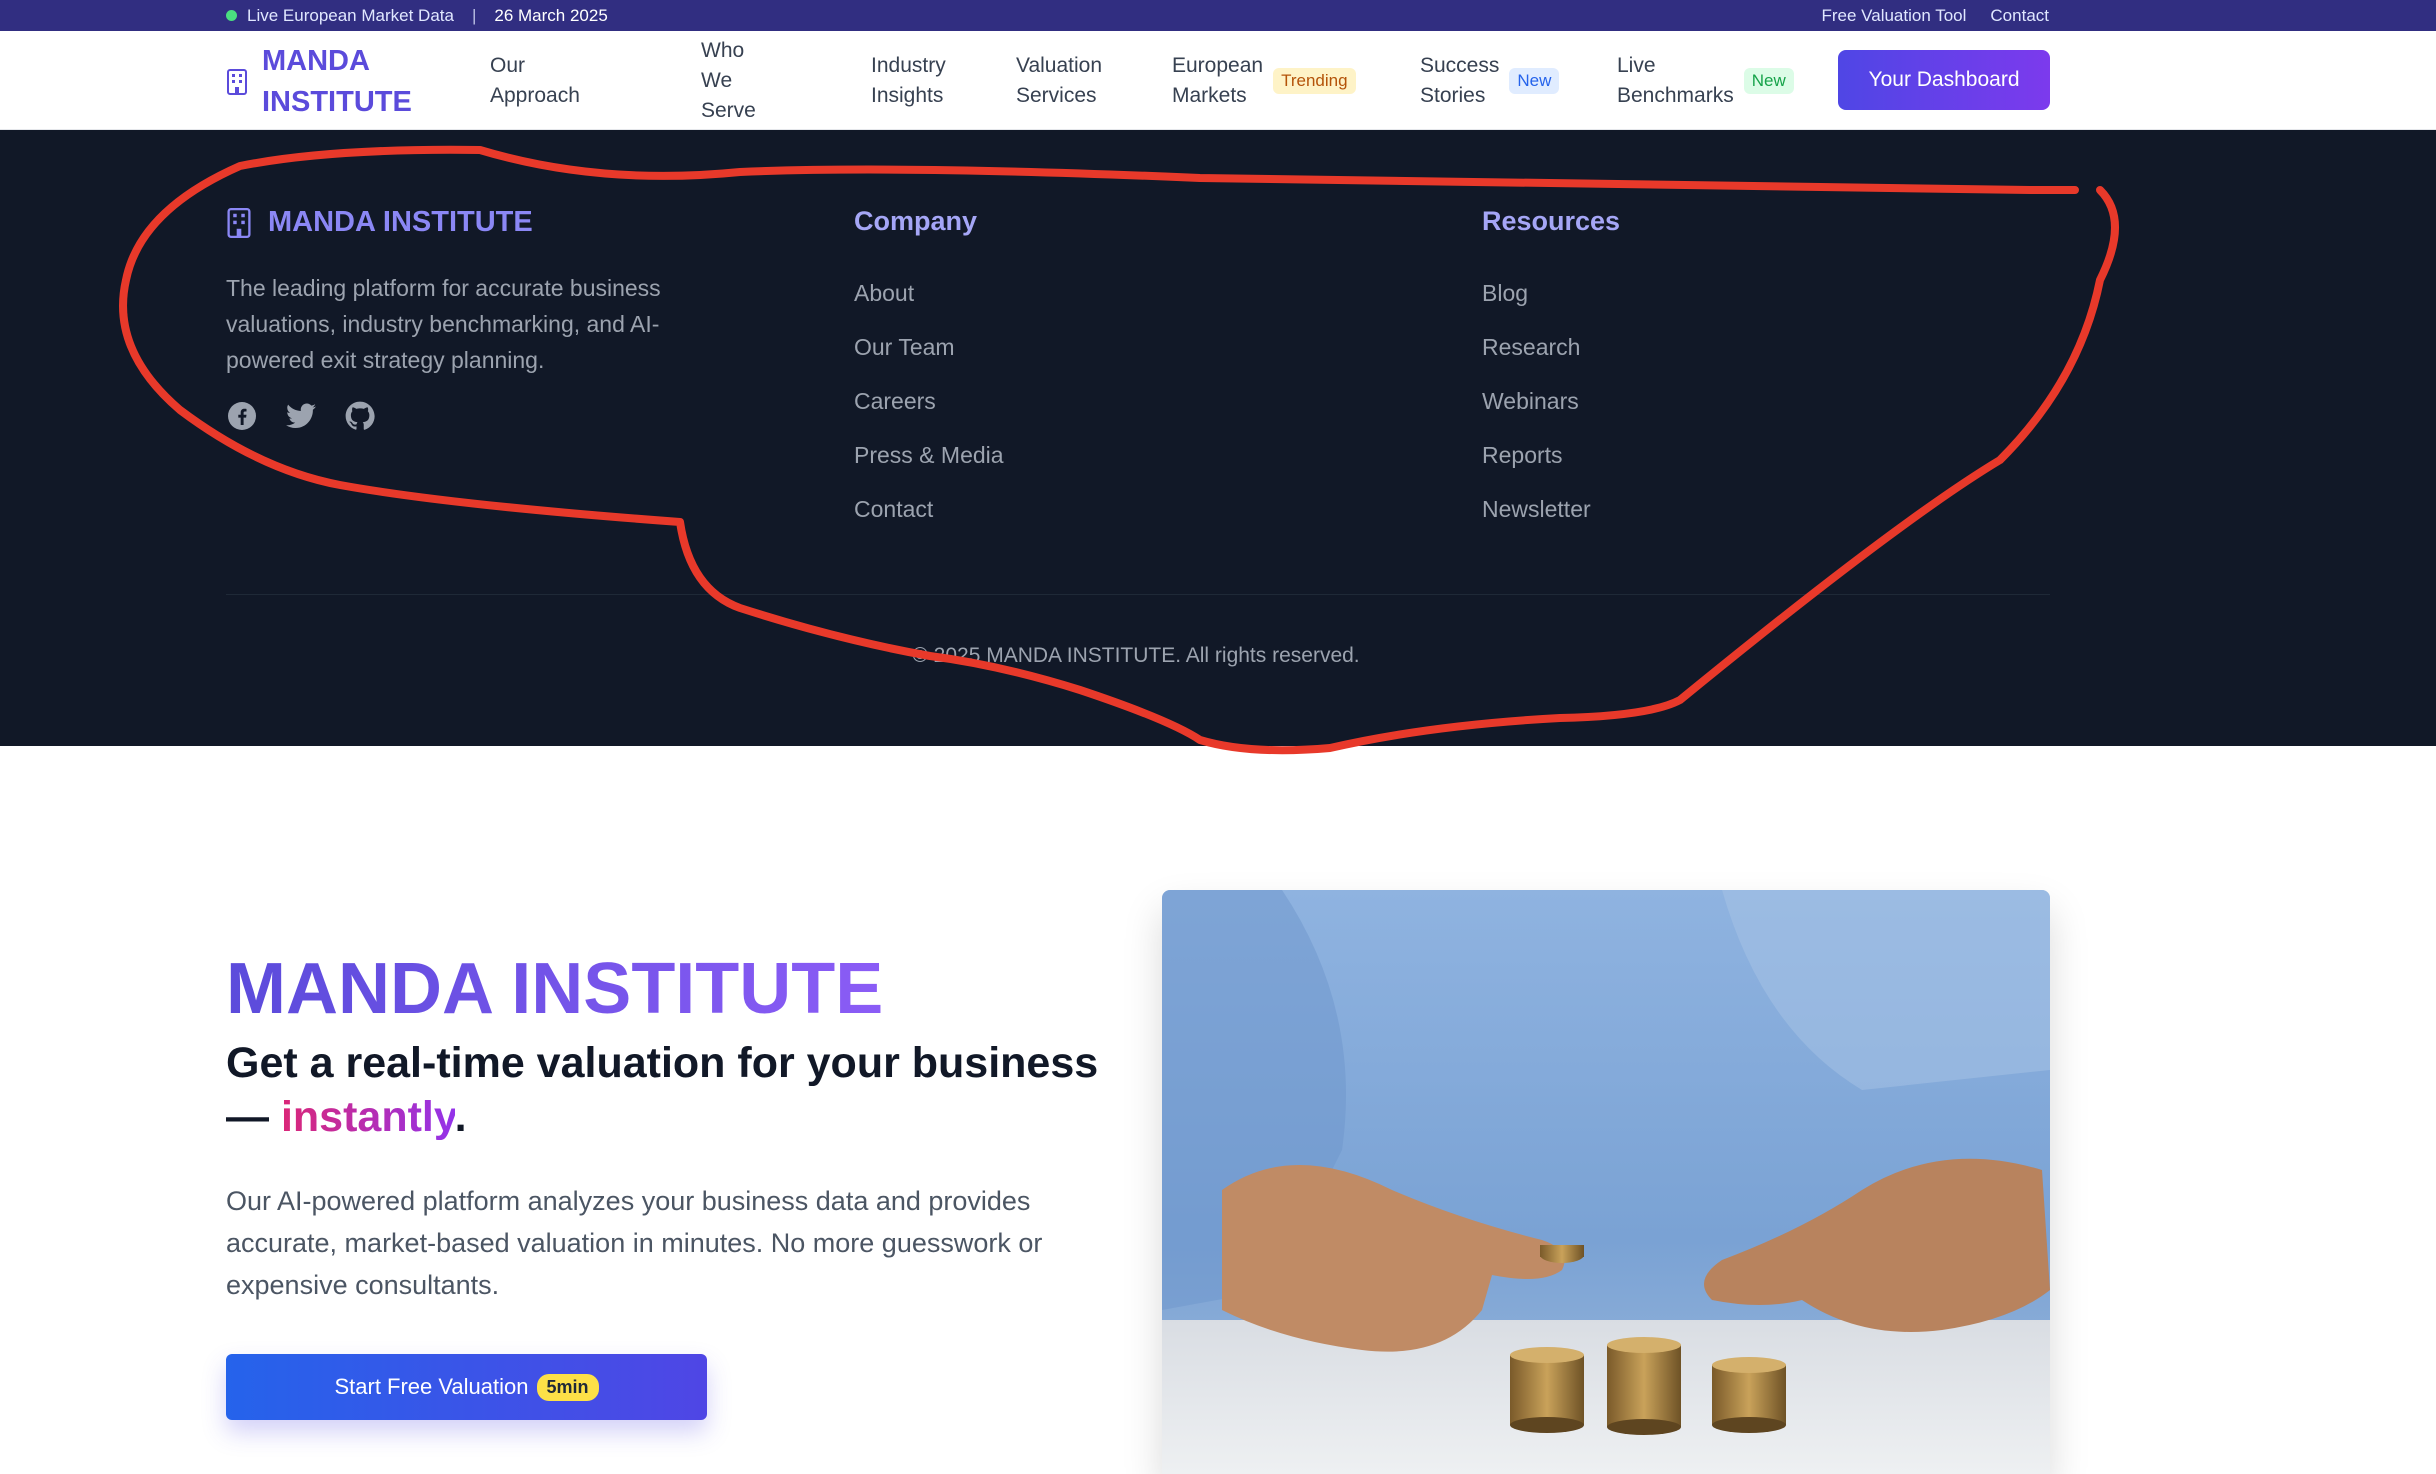 The height and width of the screenshot is (1474, 2436). Describe the element at coordinates (567, 1387) in the screenshot. I see `time-badge: 5min` at that location.